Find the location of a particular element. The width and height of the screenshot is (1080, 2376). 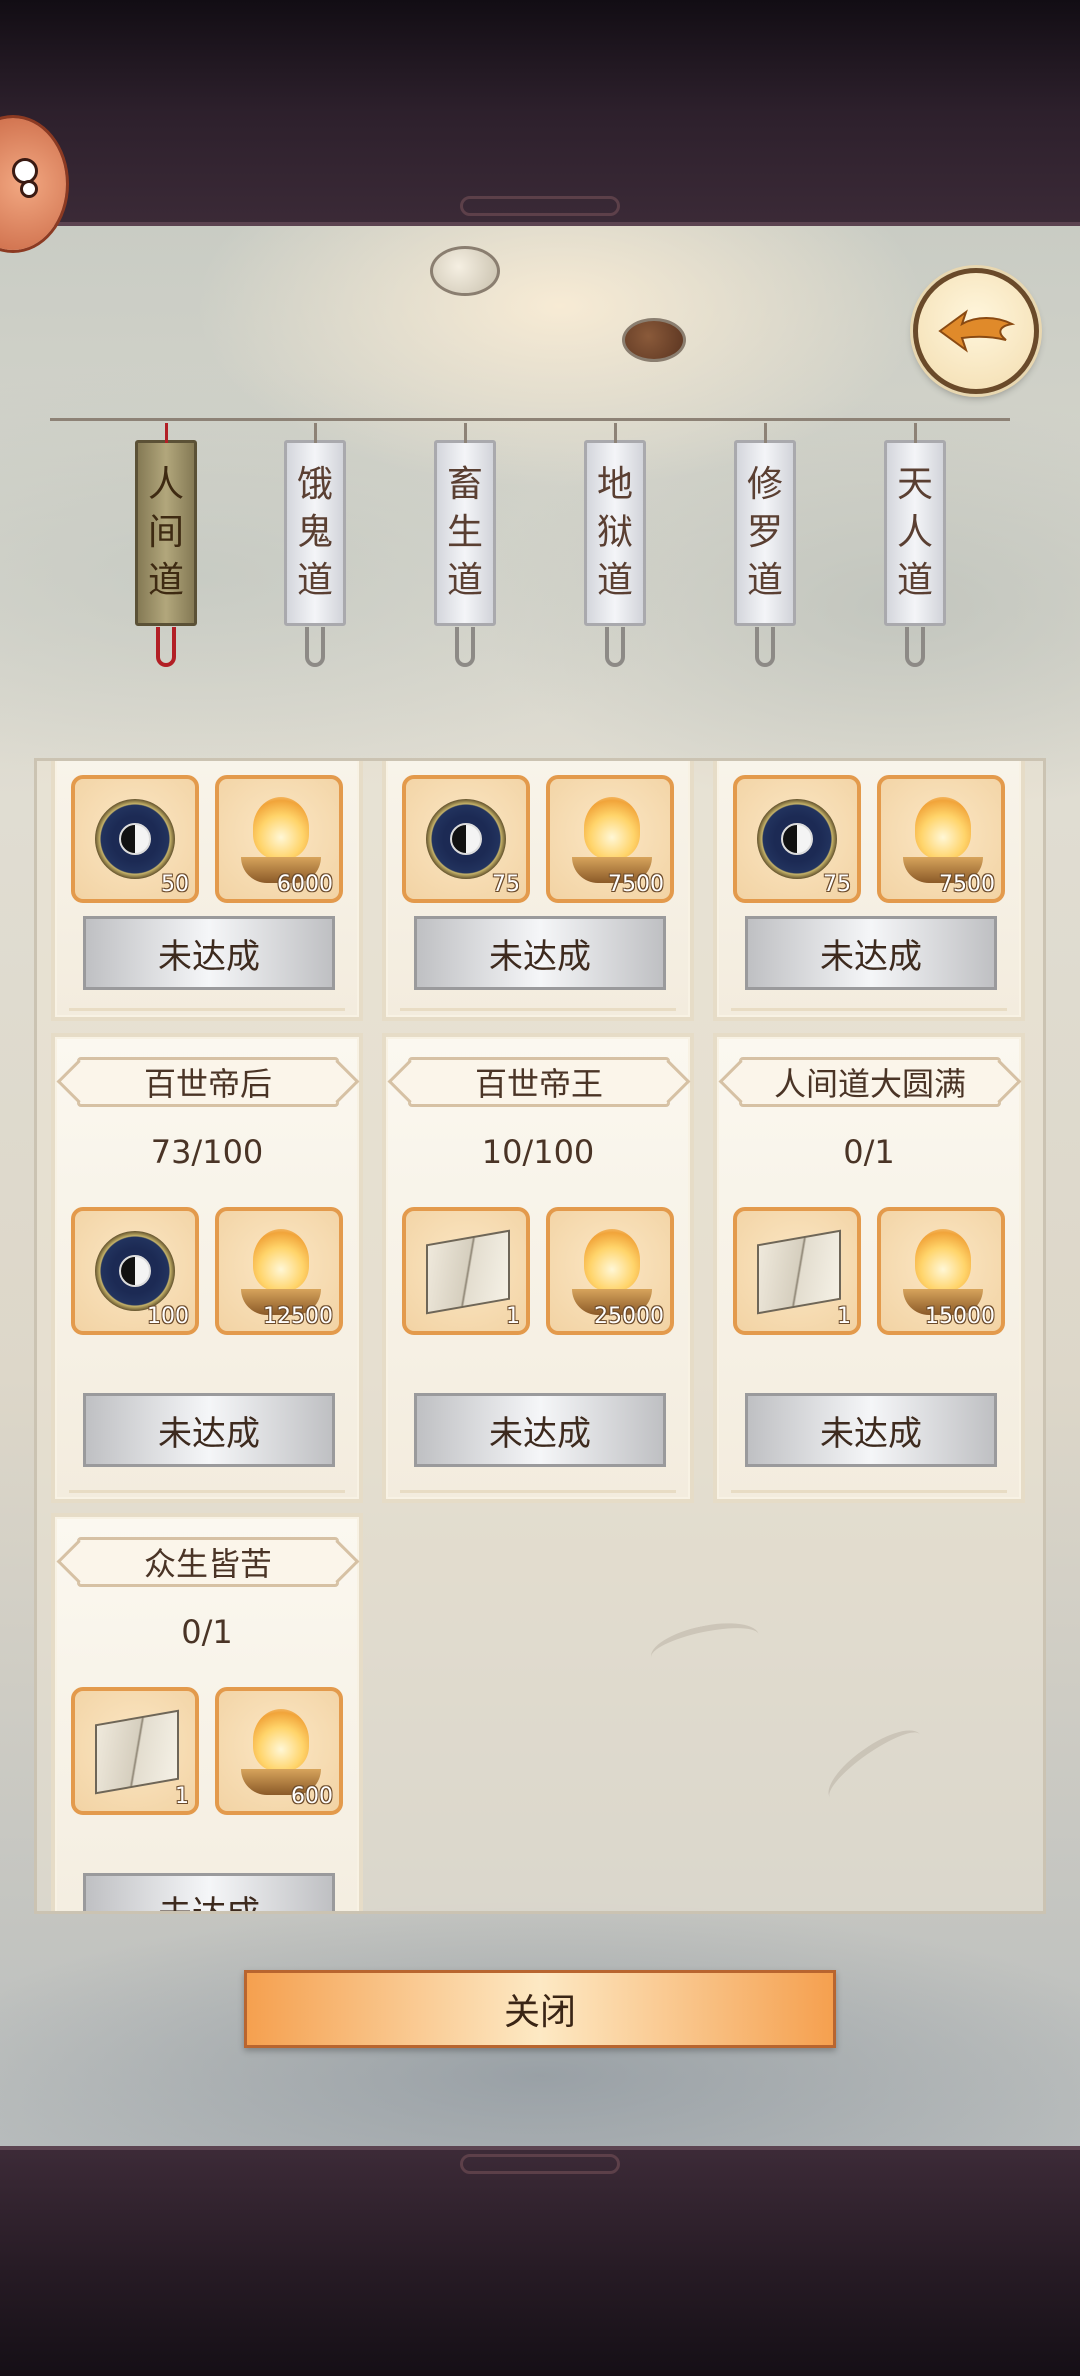

tab-char: 狱 is located at coordinates (614, 532).